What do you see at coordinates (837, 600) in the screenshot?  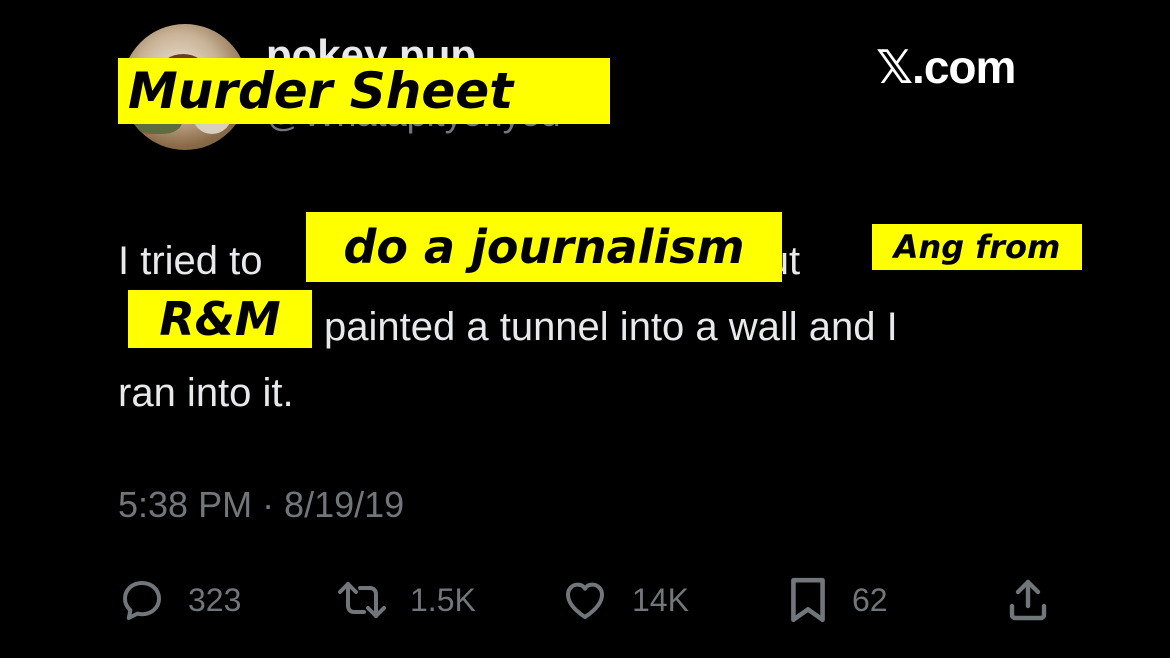 I see `bookmark-button: 62` at bounding box center [837, 600].